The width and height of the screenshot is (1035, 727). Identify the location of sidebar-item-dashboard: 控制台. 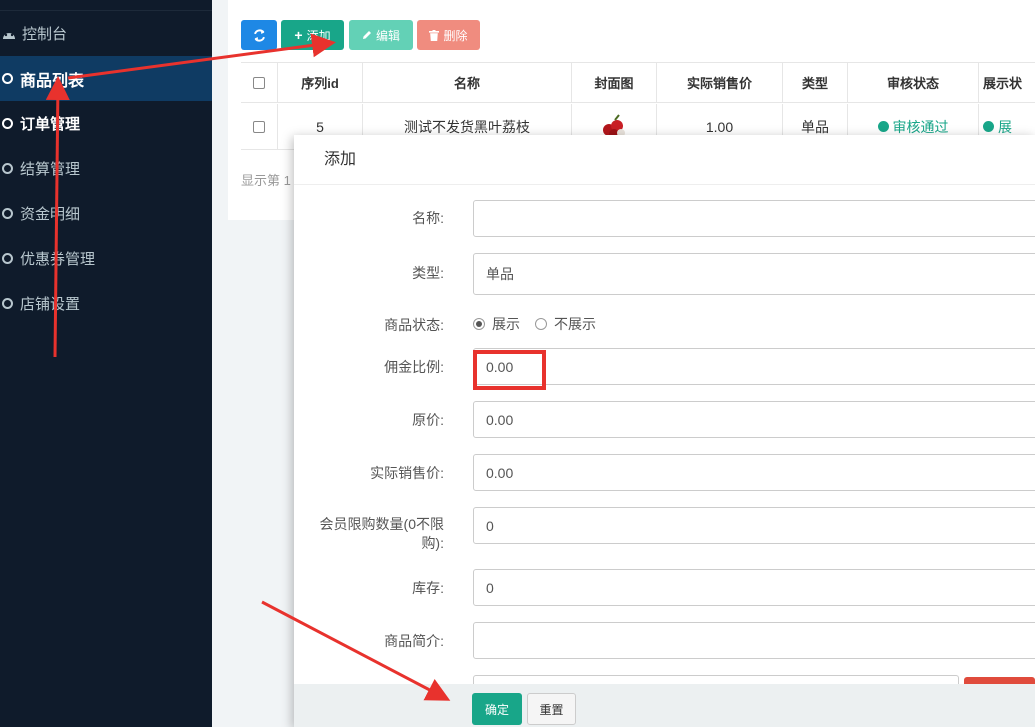
(106, 33).